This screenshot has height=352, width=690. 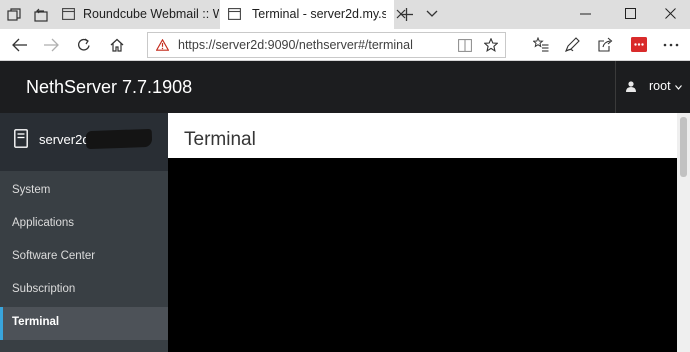 I want to click on sidebar-item-label: Applications, so click(x=43, y=223).